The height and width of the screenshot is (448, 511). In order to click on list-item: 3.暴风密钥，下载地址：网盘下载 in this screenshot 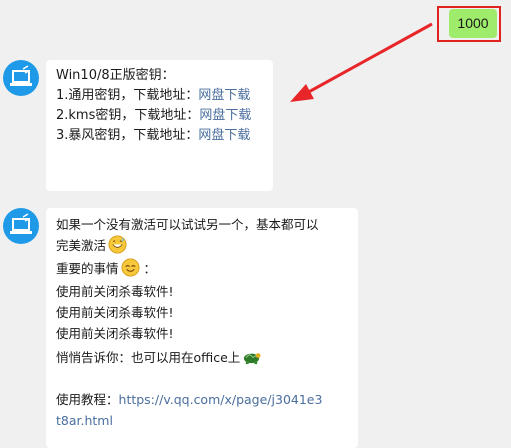, I will do `click(159, 136)`.